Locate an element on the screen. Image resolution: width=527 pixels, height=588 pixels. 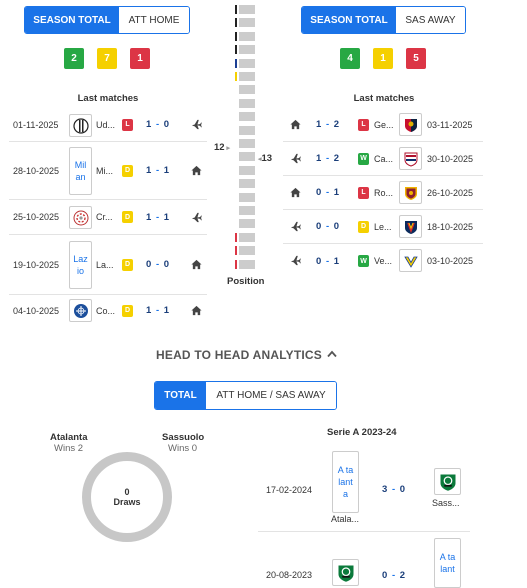
como-logo is located at coordinates (80, 310).